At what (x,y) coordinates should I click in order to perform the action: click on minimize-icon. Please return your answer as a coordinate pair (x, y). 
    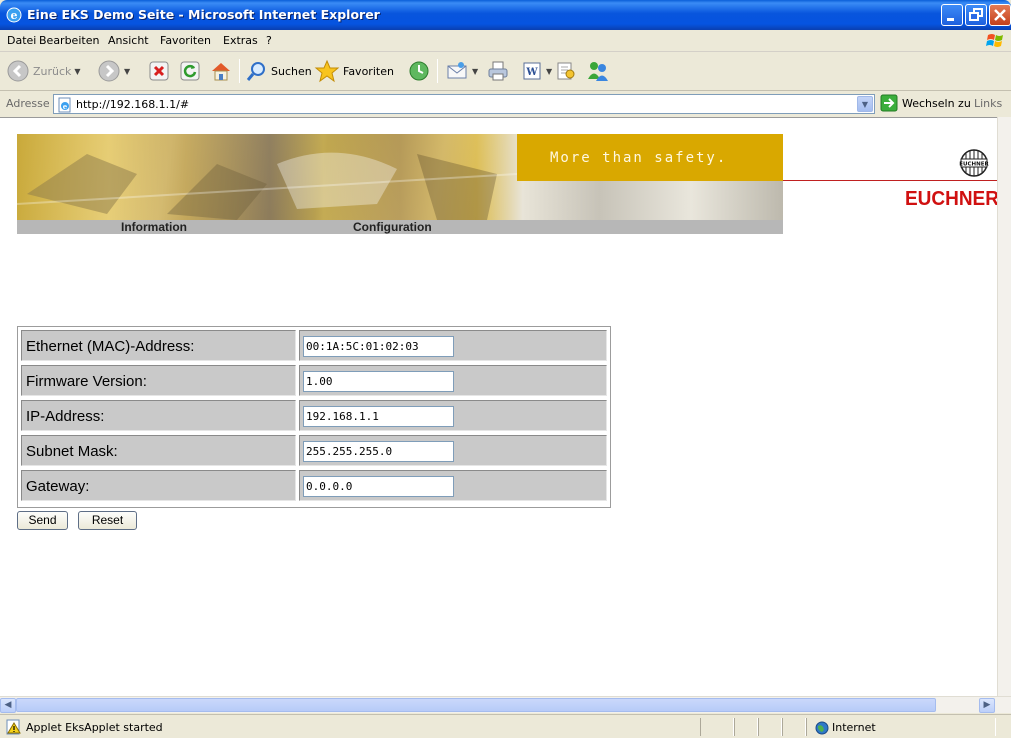
    Looking at the image, I should click on (950, 19).